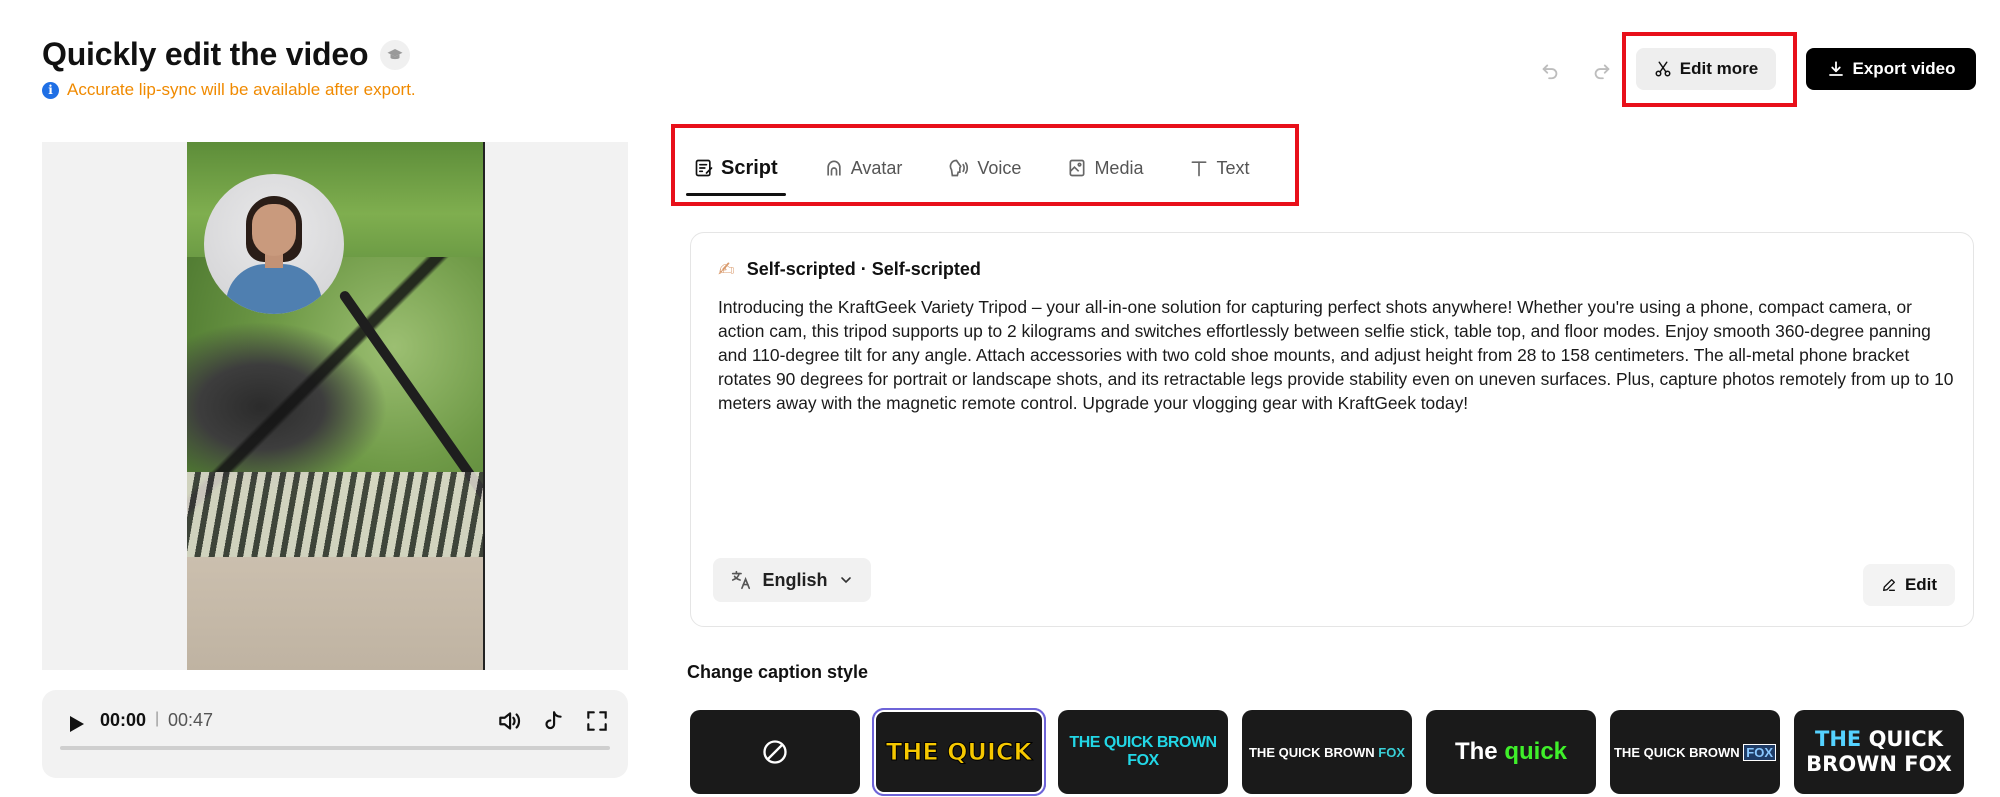  I want to click on progress-bar, so click(335, 748).